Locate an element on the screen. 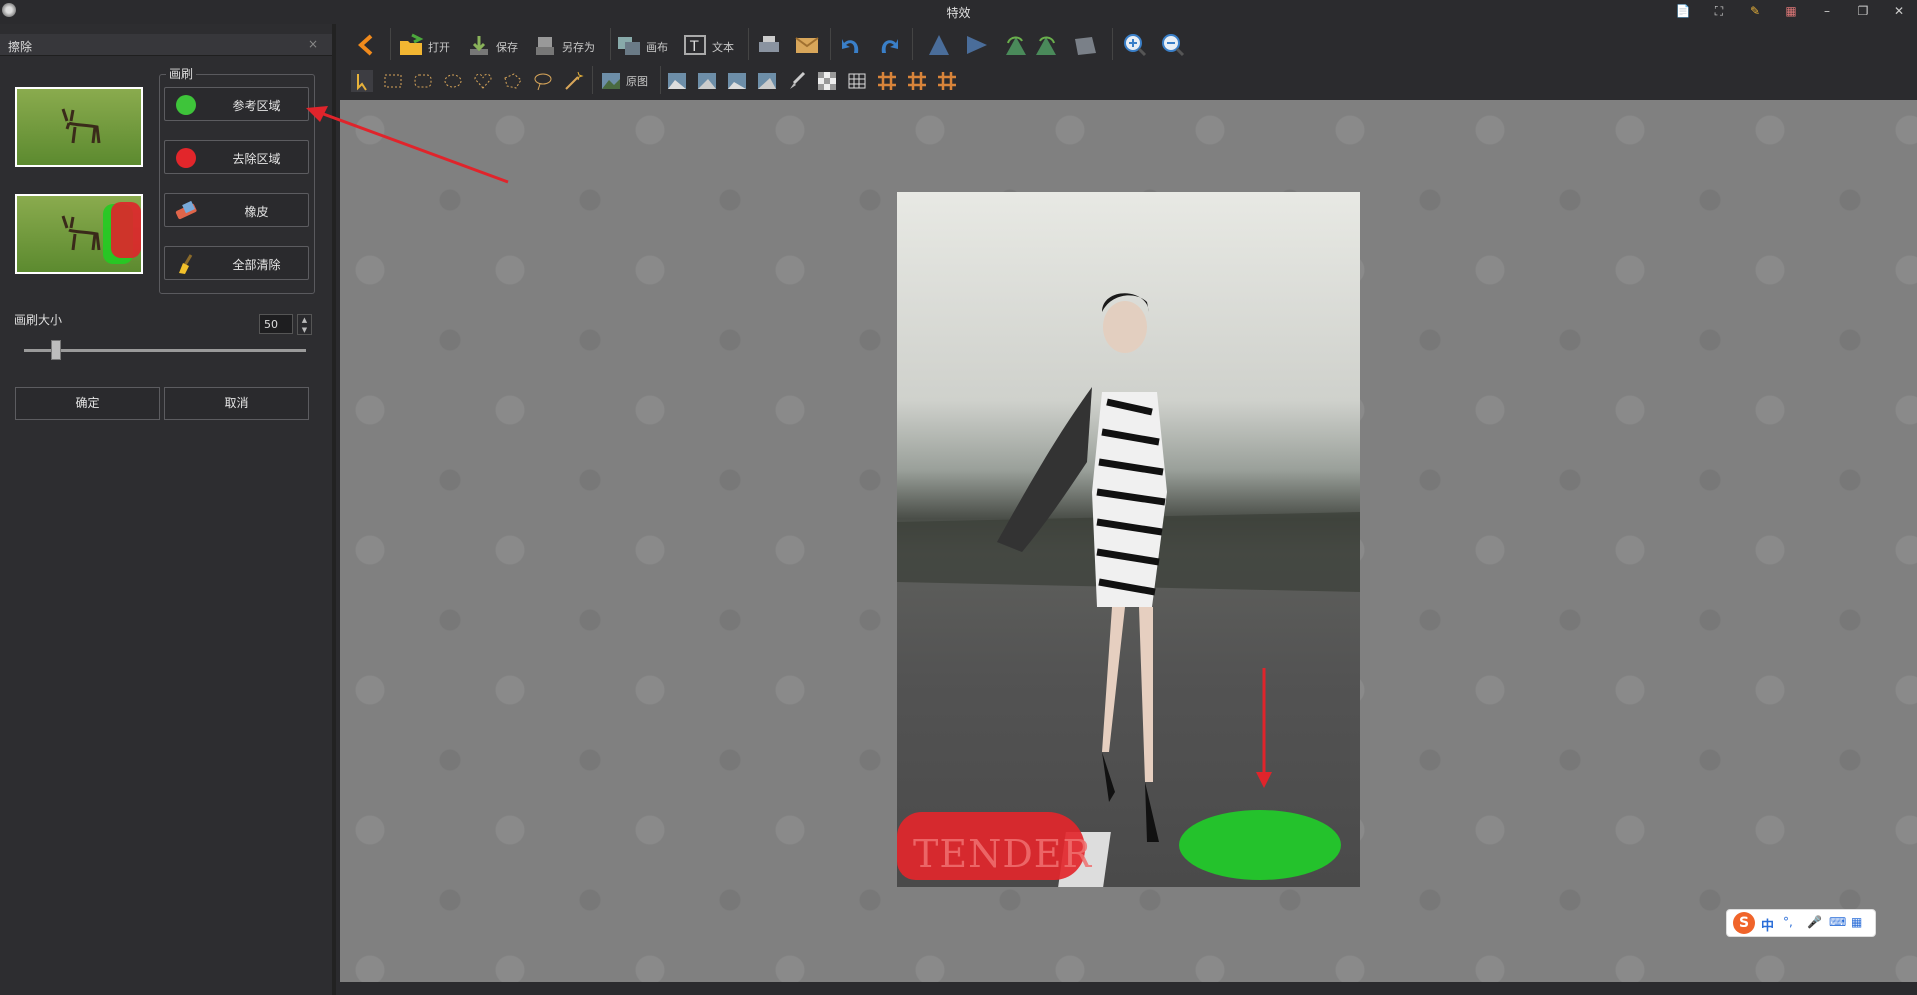 The width and height of the screenshot is (1917, 995). panel-close-icon: × is located at coordinates (313, 44).